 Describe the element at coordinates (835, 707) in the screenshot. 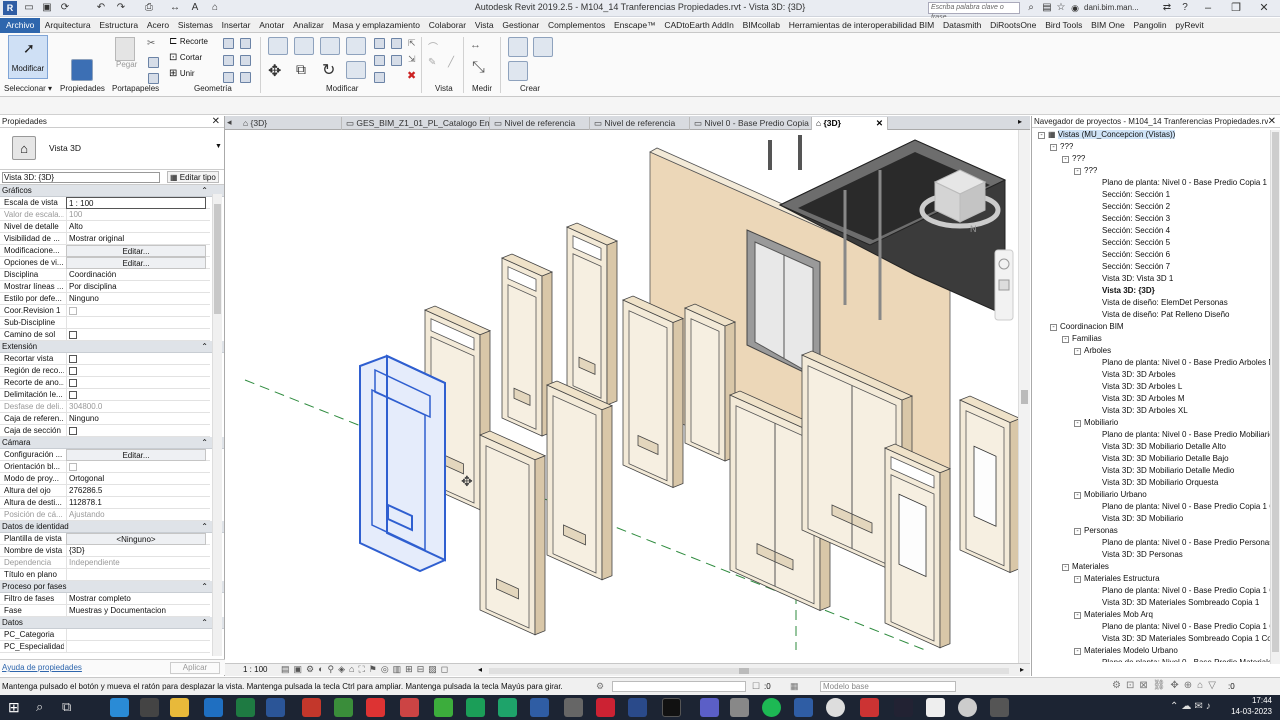

I see `app-circle-icon` at that location.